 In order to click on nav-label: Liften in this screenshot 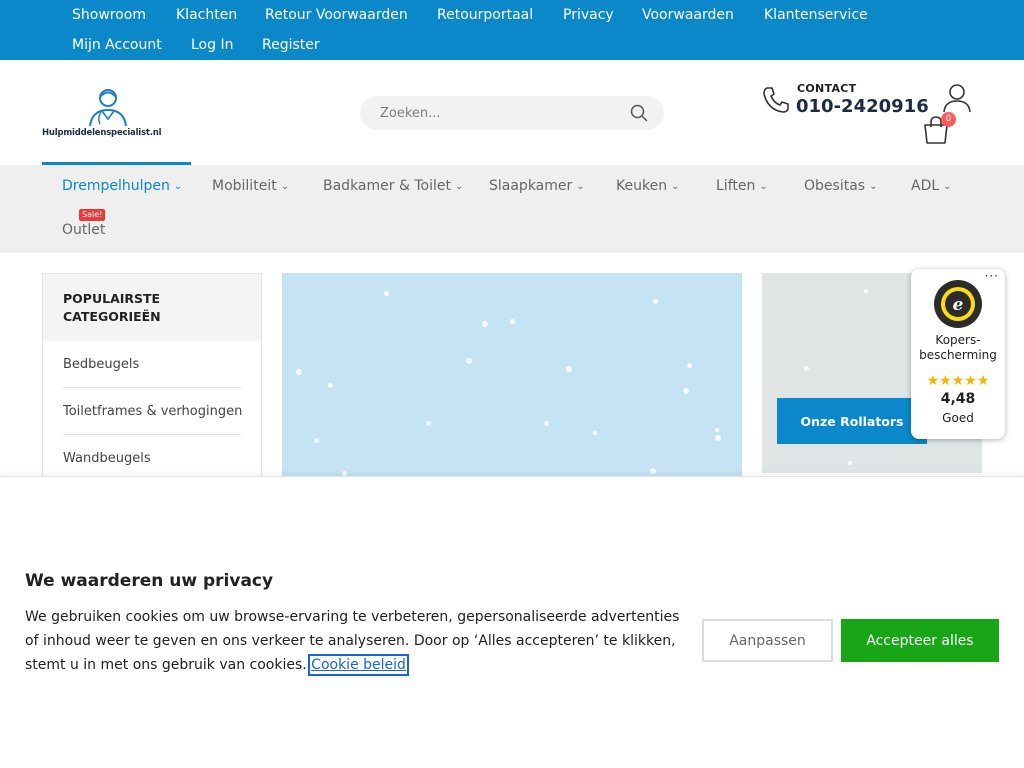, I will do `click(736, 186)`.